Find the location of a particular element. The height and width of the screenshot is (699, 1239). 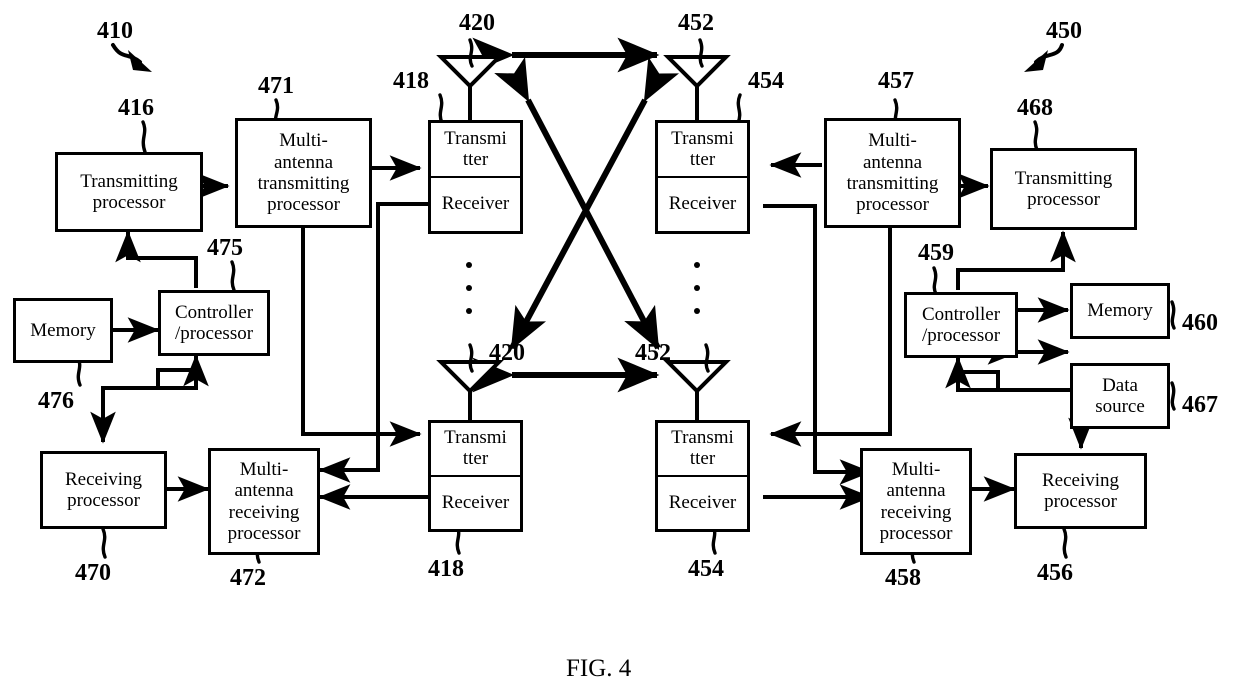

transceiver-top-418: Transmi tter Receiver is located at coordinates (475, 177).